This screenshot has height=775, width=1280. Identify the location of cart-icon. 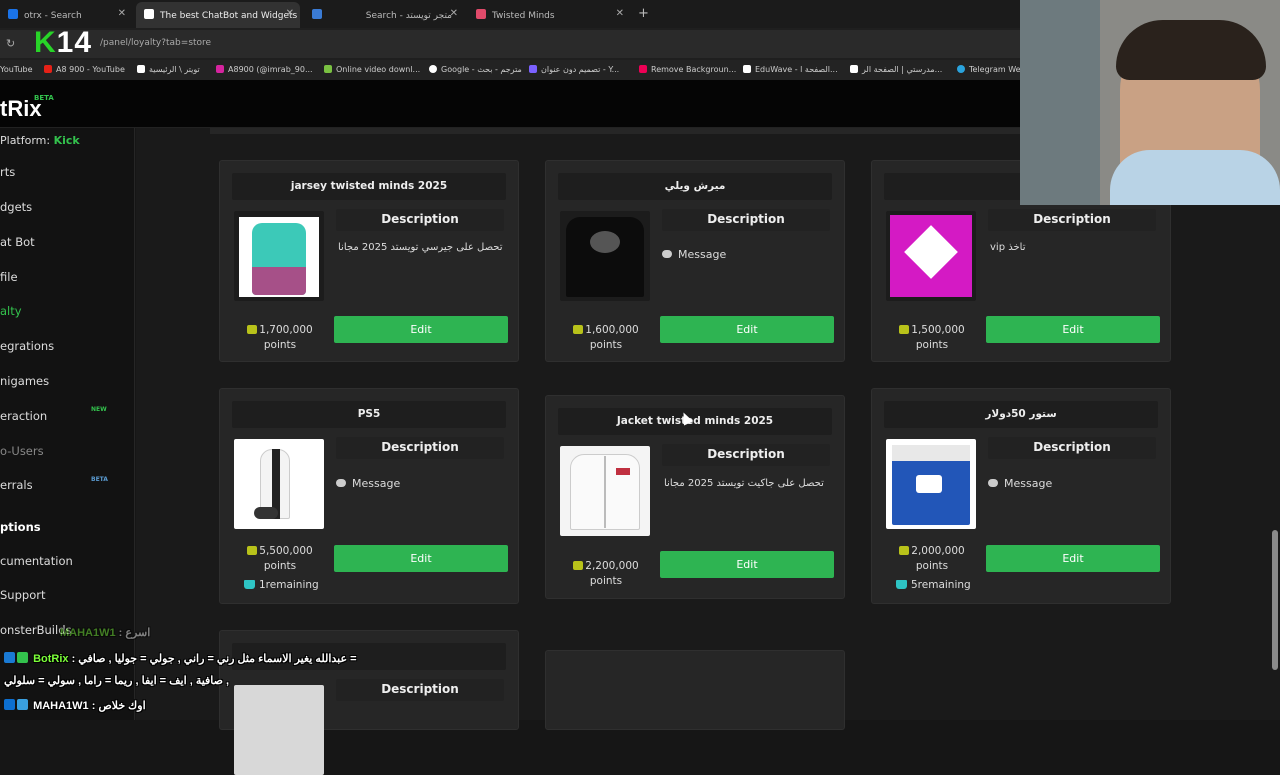
(901, 584).